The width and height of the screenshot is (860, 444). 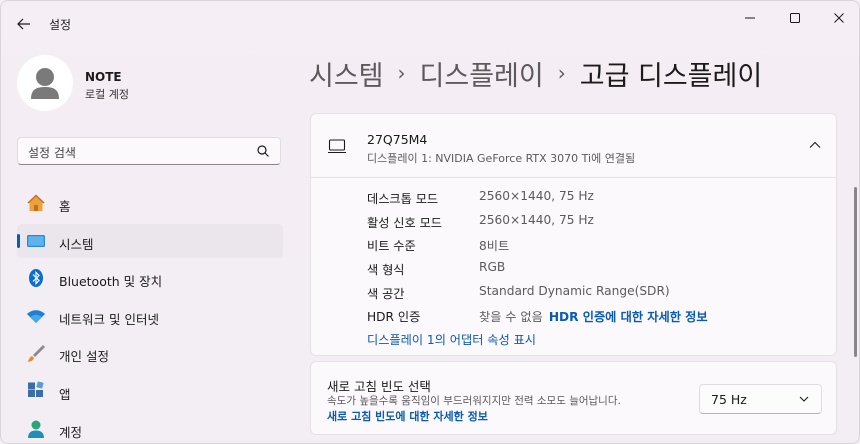 I want to click on refresh-rate-description: 속도가 높을수록 움직임이 부드러워지지만 전력 소모도 늘어납니다., so click(x=474, y=401).